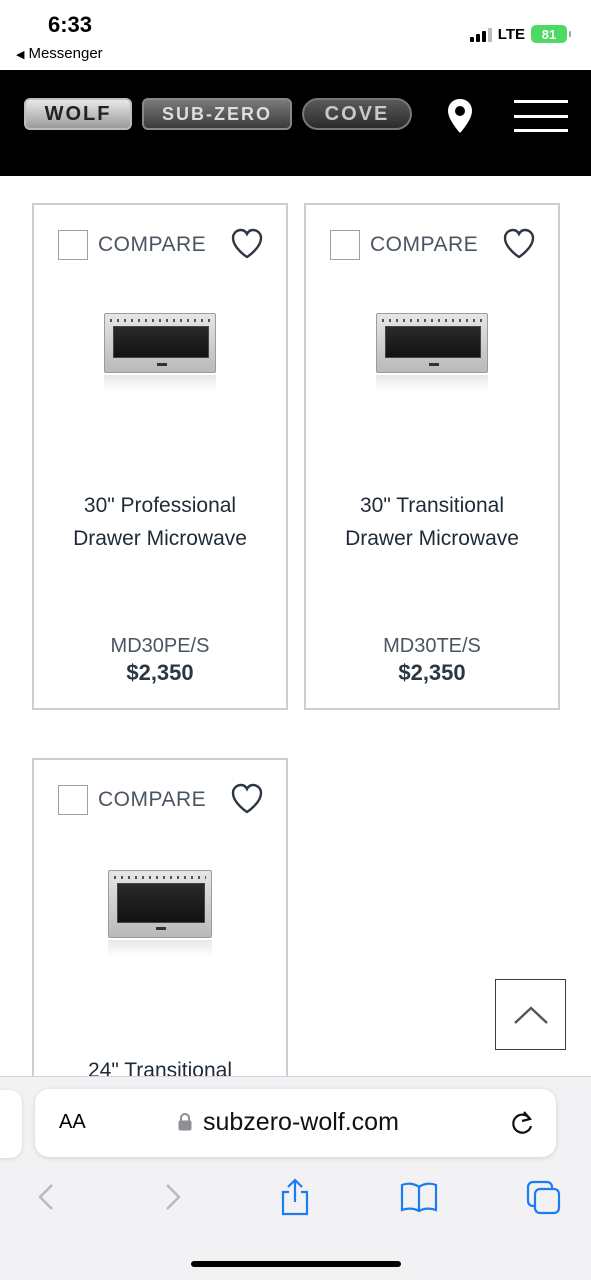 This screenshot has width=591, height=1280. I want to click on product-title: 30" Professional Drawer Microwave, so click(160, 522).